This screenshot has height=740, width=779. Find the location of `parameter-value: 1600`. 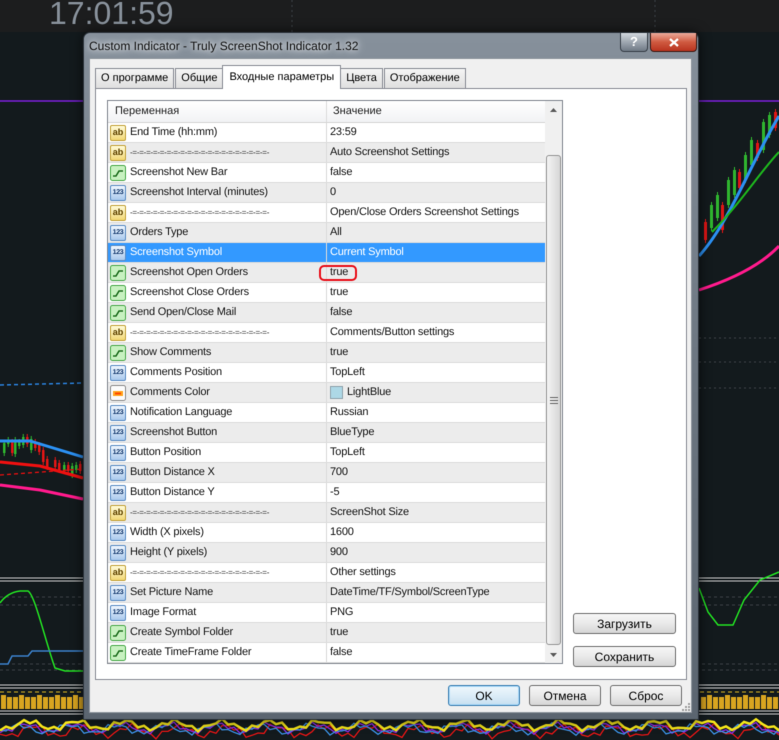

parameter-value: 1600 is located at coordinates (342, 532).